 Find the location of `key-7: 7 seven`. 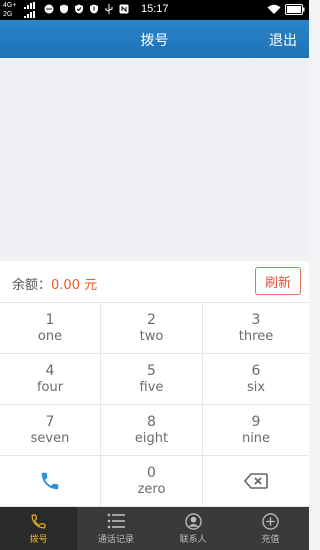

key-7: 7 seven is located at coordinates (50, 430).